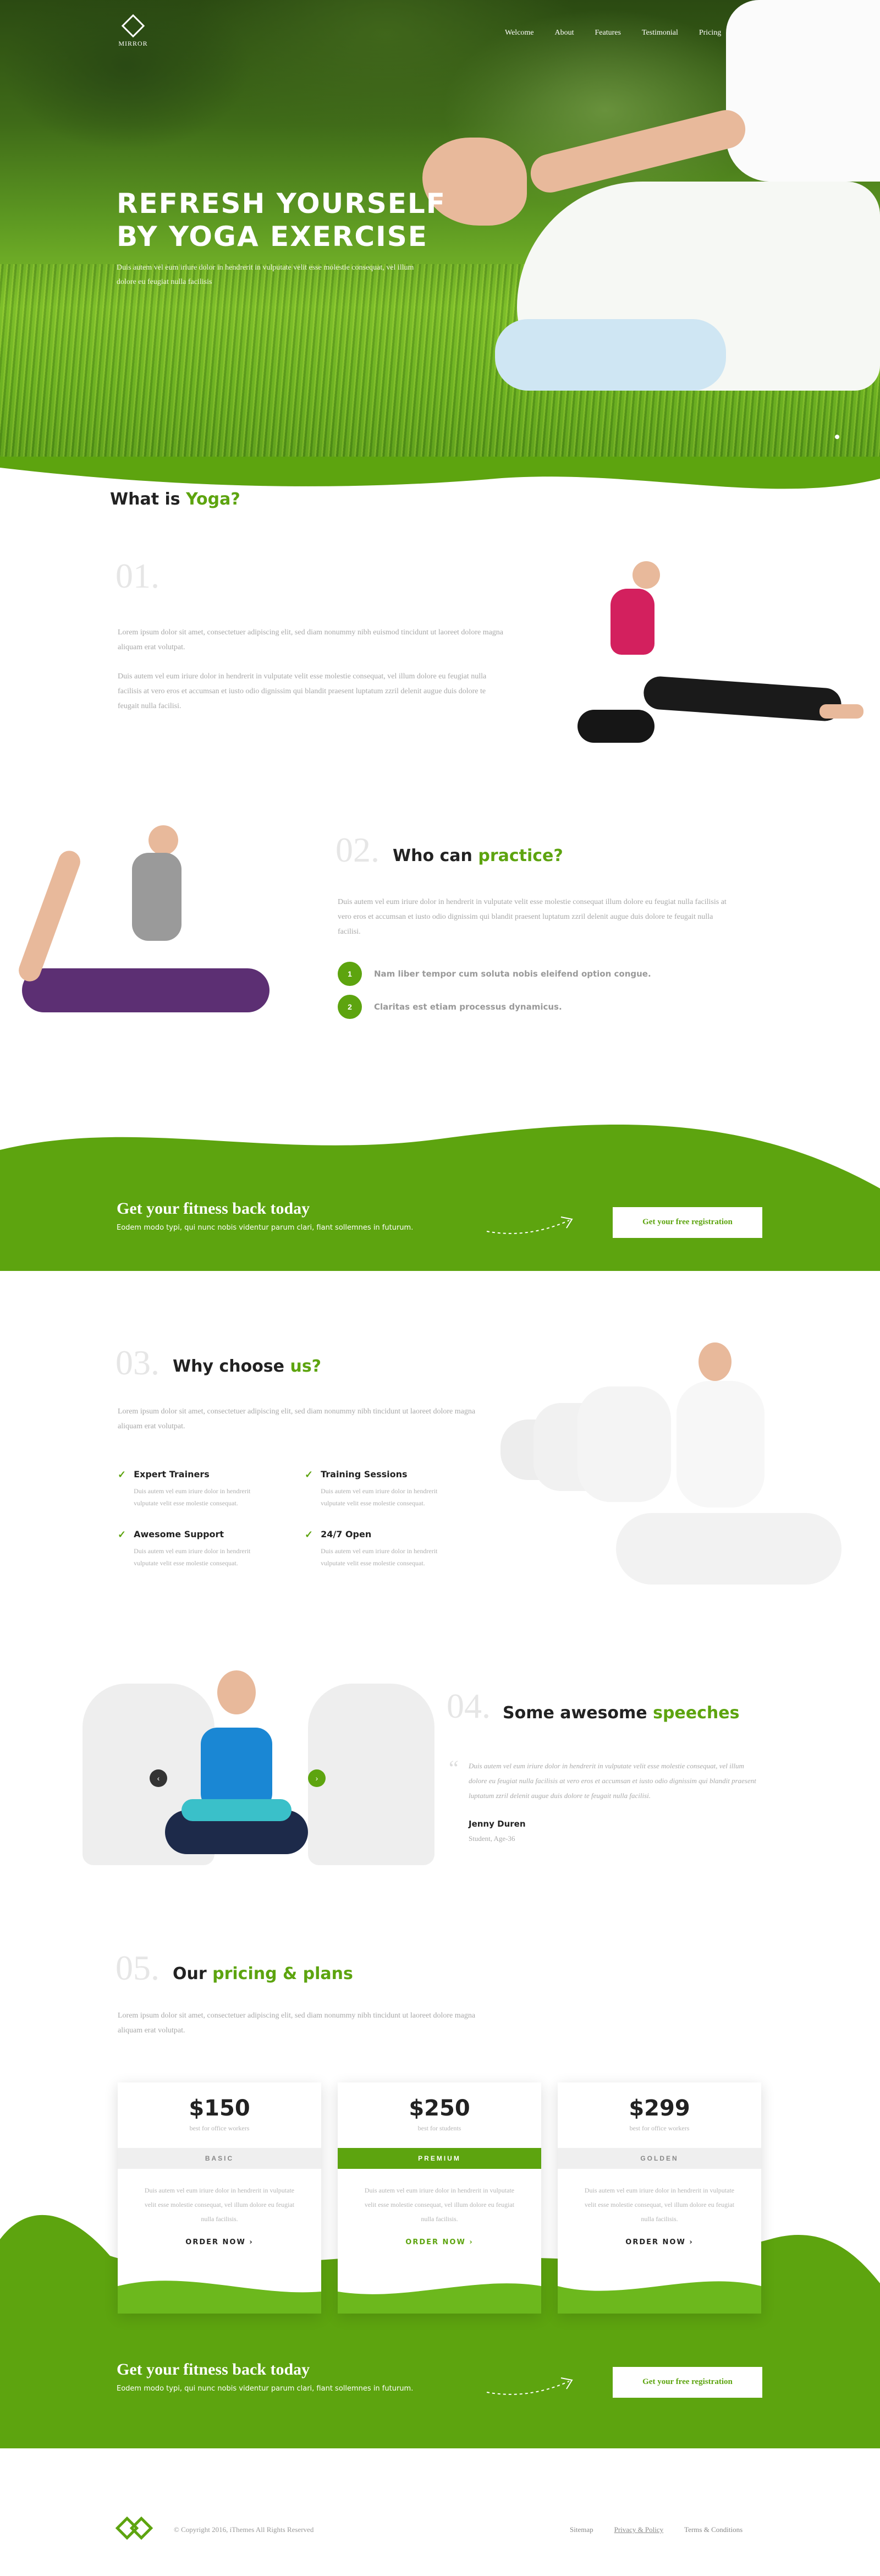 This screenshot has width=880, height=2576. I want to click on nav-testimonial: Testimonial, so click(660, 33).